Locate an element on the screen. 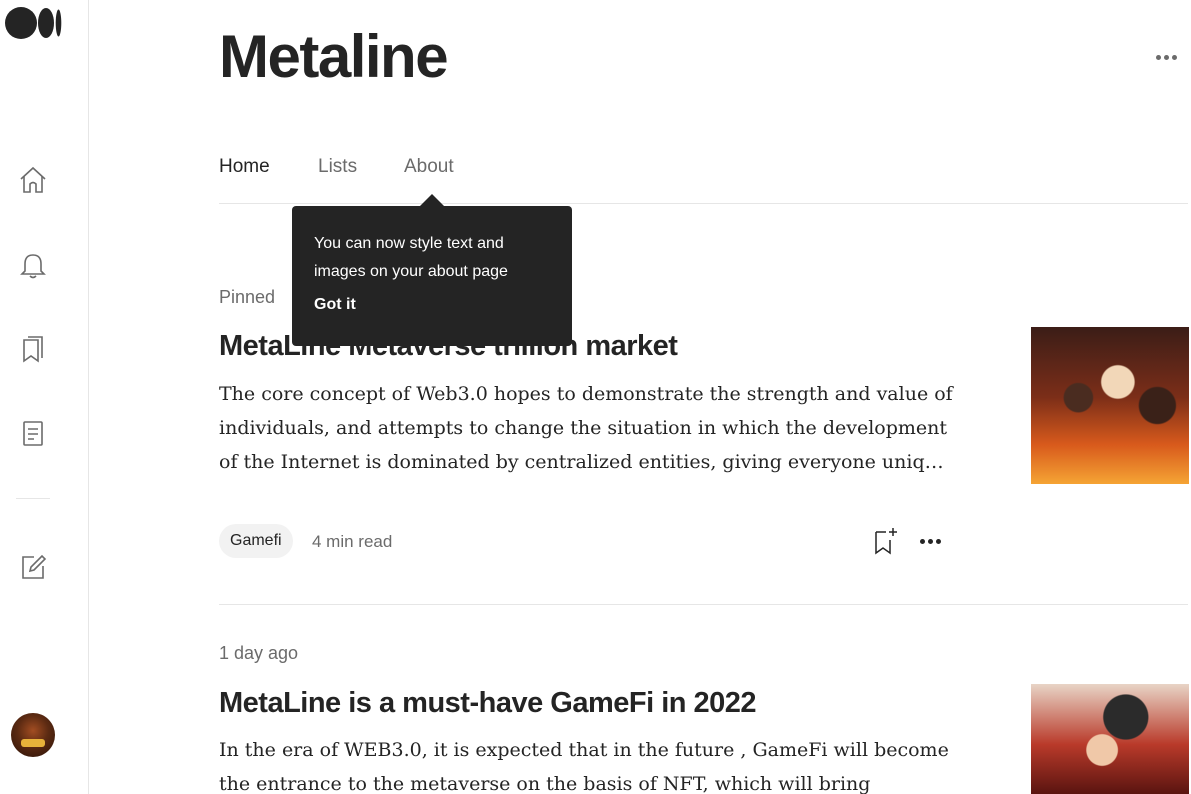 Image resolution: width=1191 pixels, height=794 pixels. tab-about: About is located at coordinates (429, 167).